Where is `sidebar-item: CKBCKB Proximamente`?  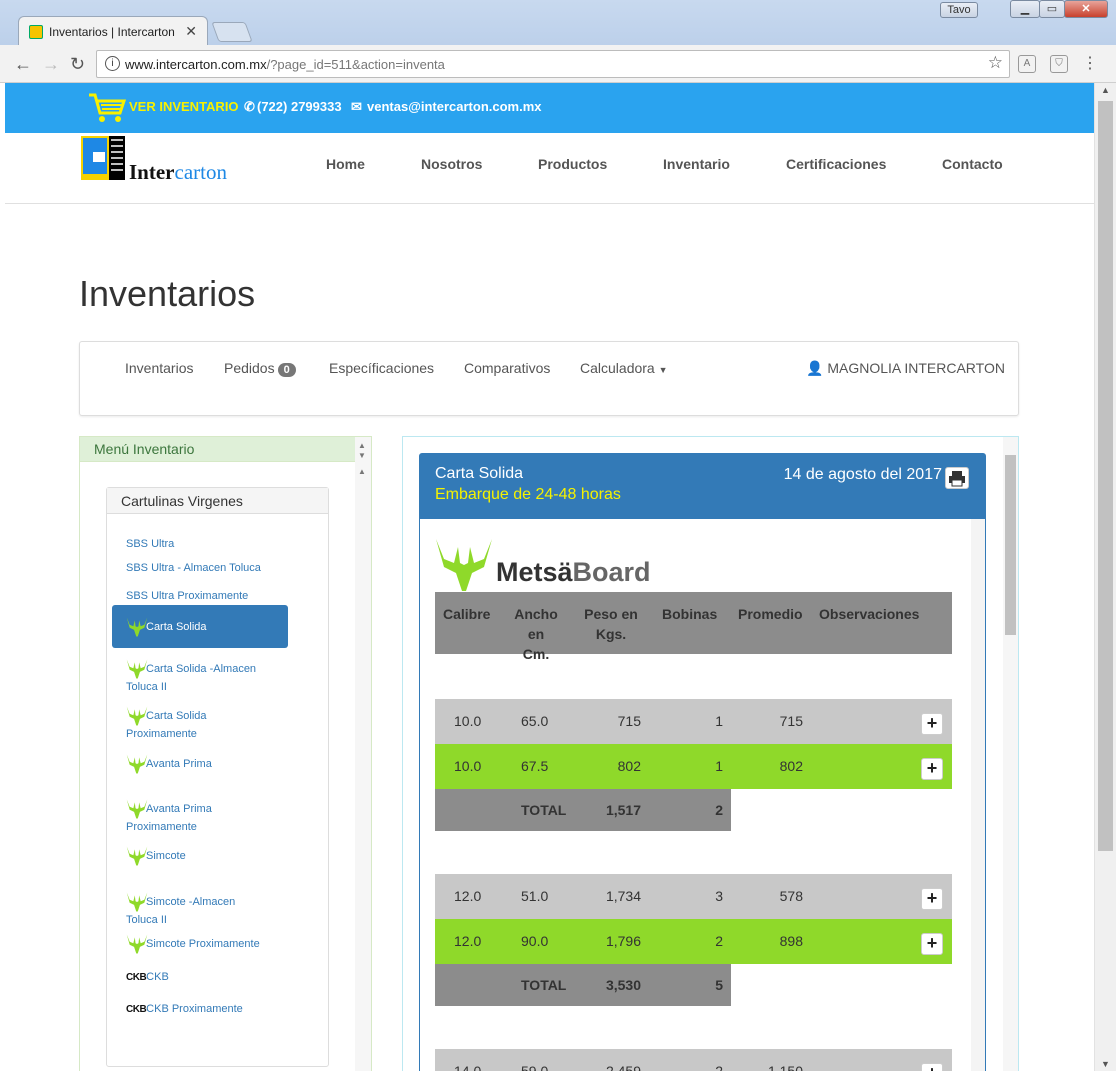
sidebar-item: CKBCKB Proximamente is located at coordinates (201, 1009).